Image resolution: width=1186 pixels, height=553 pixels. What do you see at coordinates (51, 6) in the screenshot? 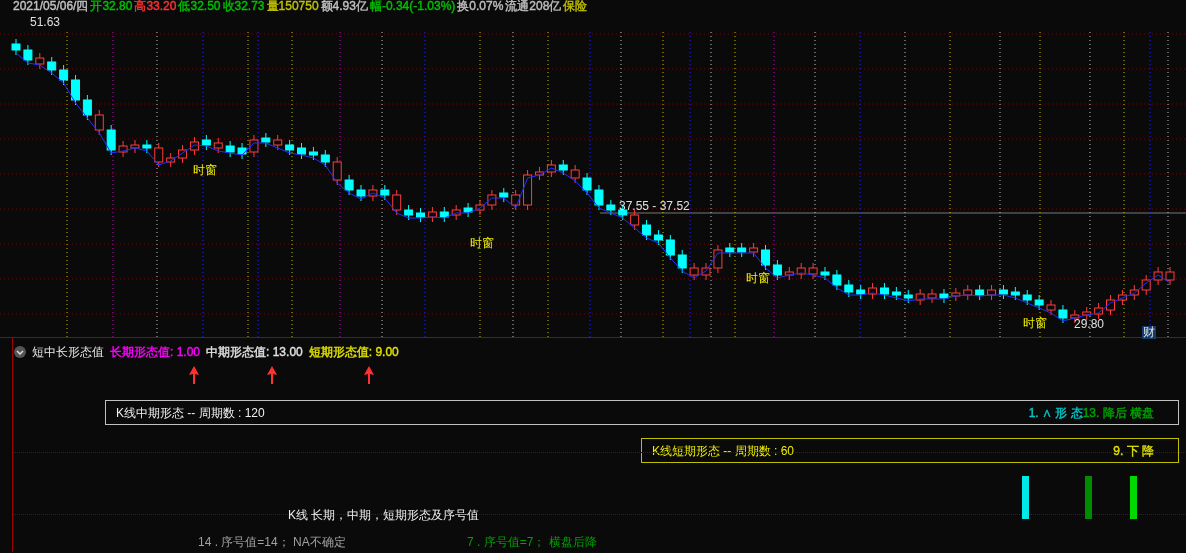
I see `quote-date: 2021/05/06/四` at bounding box center [51, 6].